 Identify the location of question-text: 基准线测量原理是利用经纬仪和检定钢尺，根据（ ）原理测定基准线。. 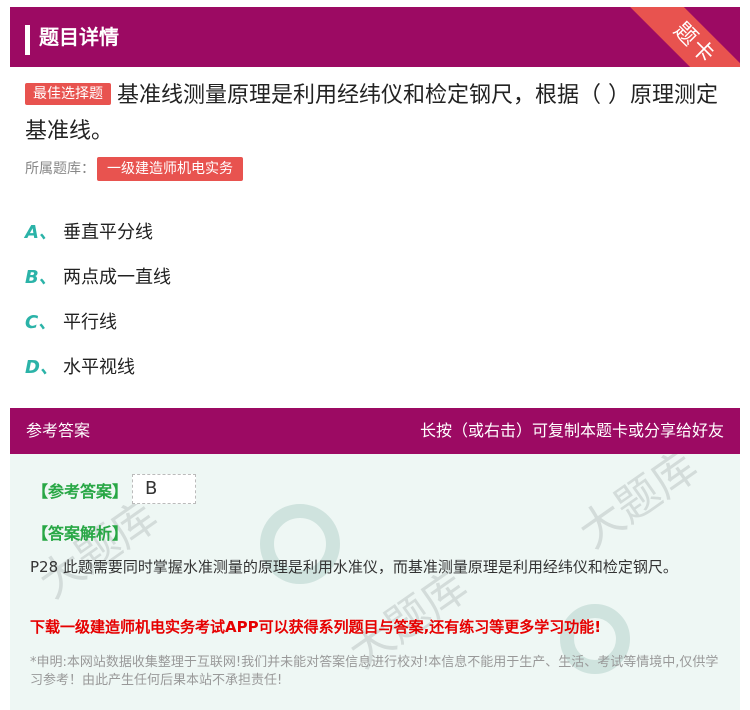
(371, 113).